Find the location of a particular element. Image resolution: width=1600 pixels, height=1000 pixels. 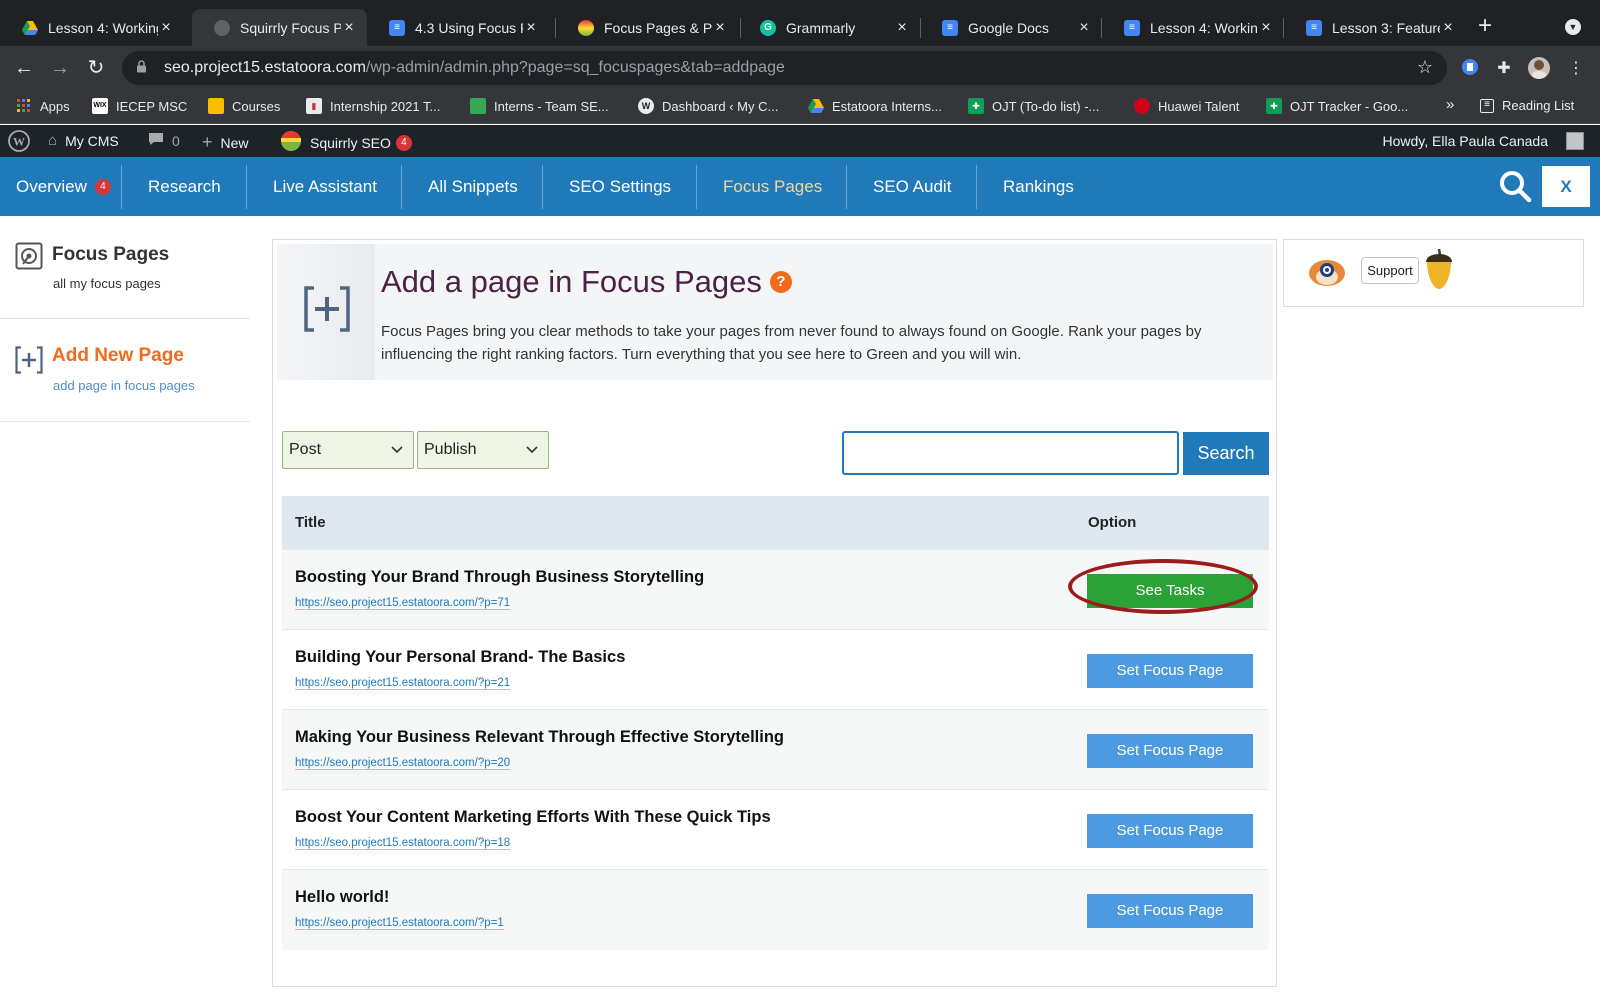

nav-focus-pages: Focus Pages is located at coordinates (772, 186).